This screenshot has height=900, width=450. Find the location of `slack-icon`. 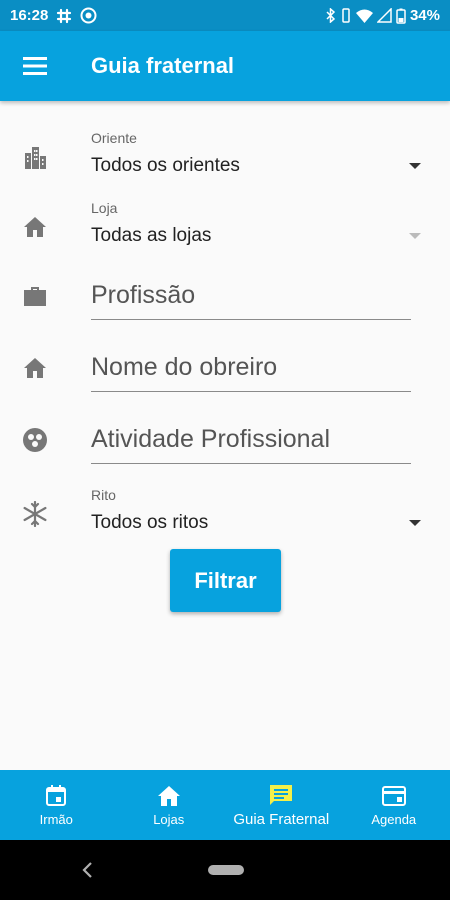

slack-icon is located at coordinates (64, 16).